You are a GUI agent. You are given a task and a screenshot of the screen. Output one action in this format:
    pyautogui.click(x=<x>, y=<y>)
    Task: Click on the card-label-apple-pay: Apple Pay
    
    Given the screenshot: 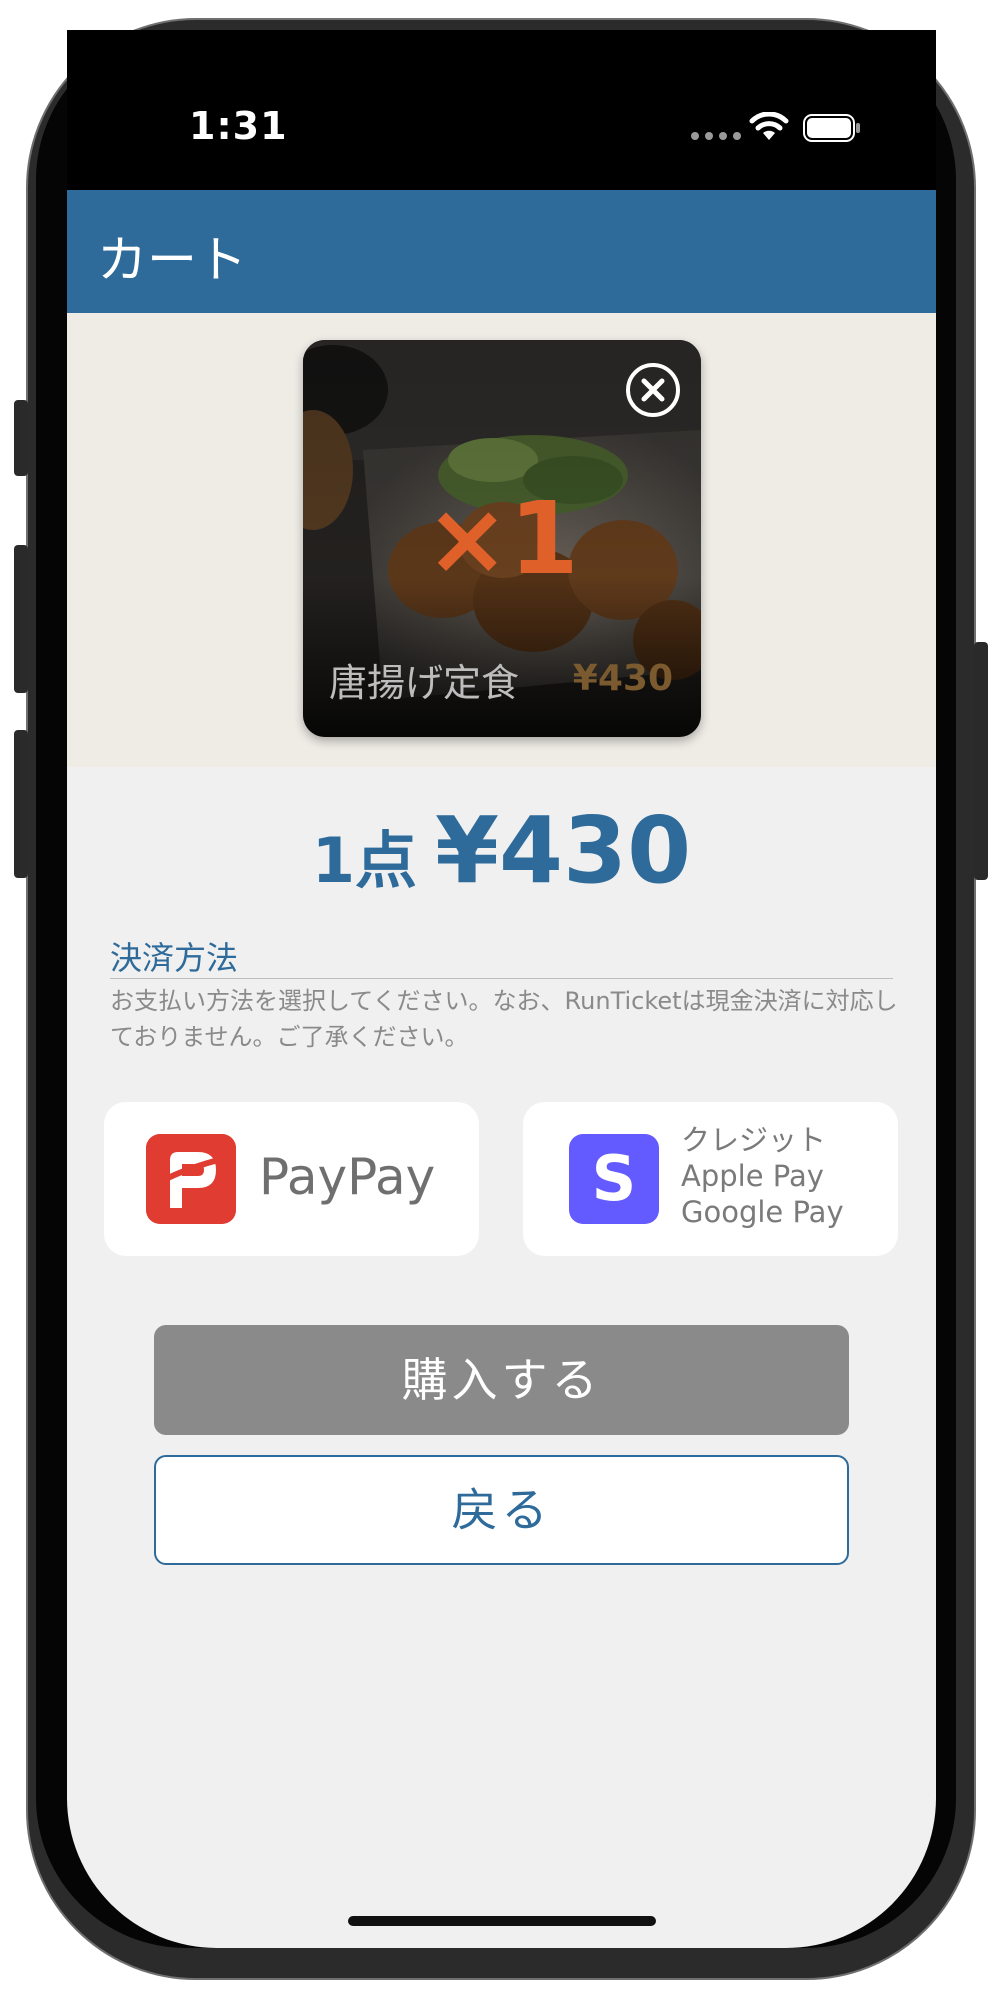 What is the action you would take?
    pyautogui.click(x=752, y=1176)
    